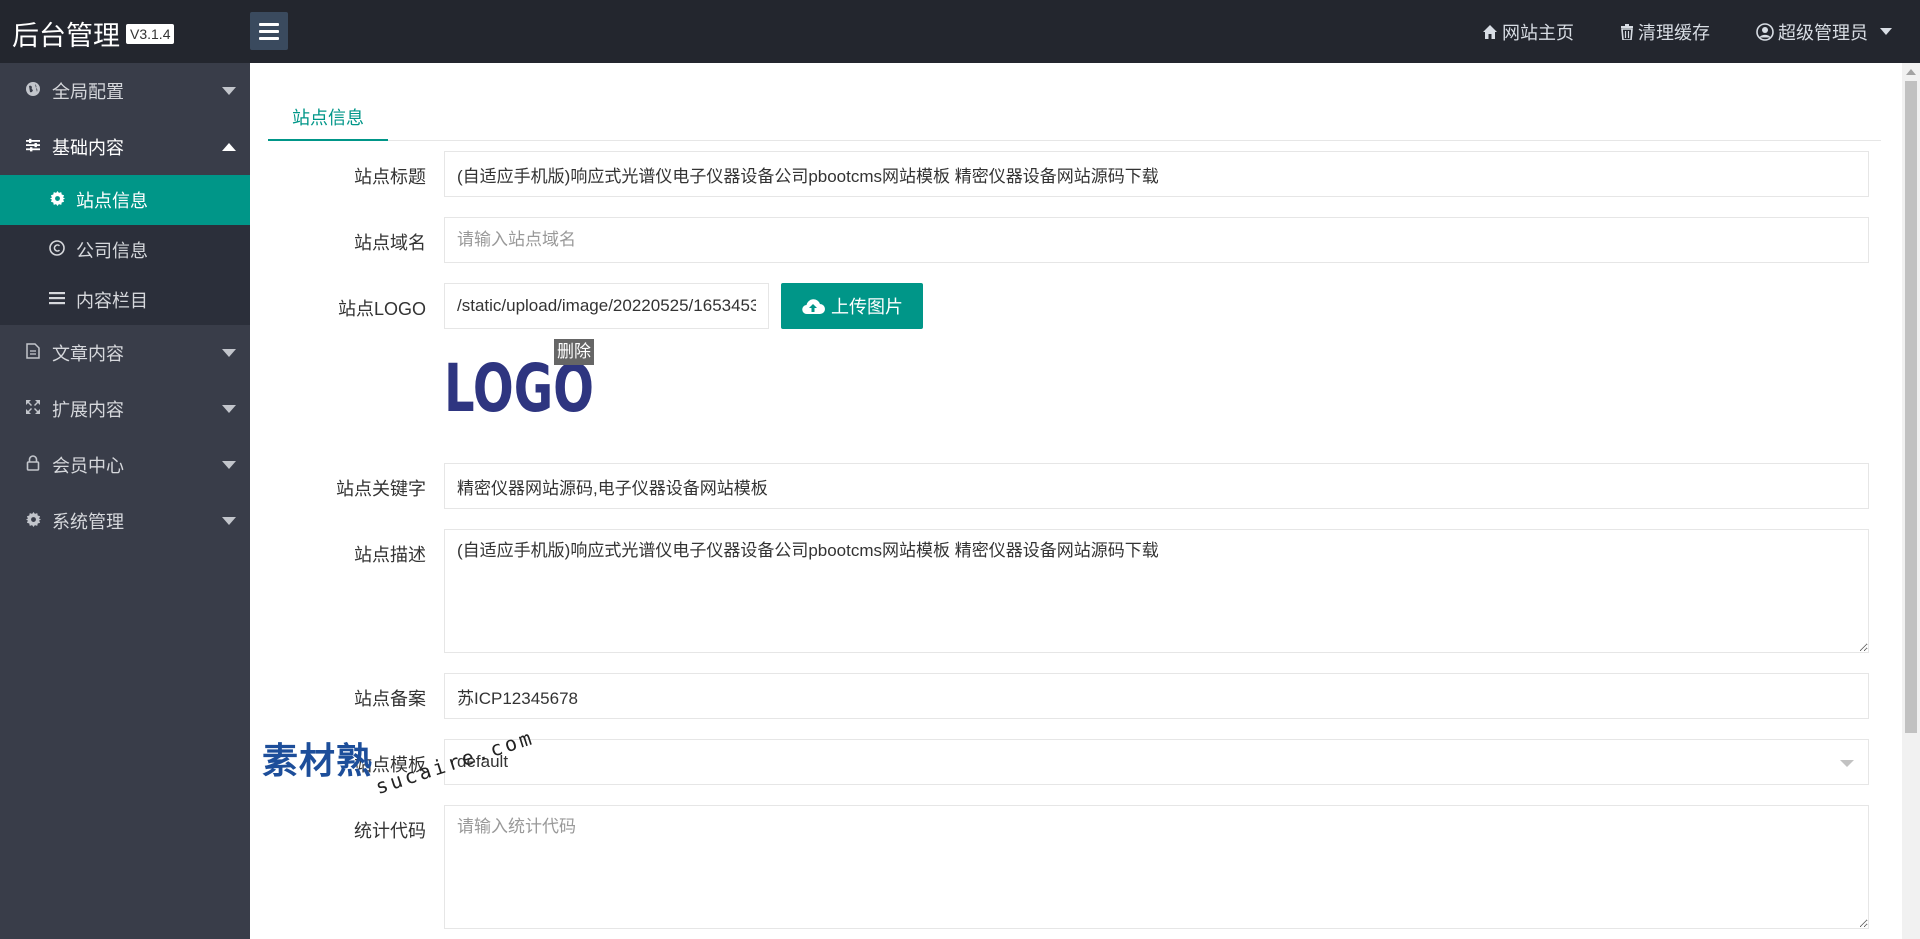 The image size is (1920, 939). I want to click on site-logo-input, so click(606, 306).